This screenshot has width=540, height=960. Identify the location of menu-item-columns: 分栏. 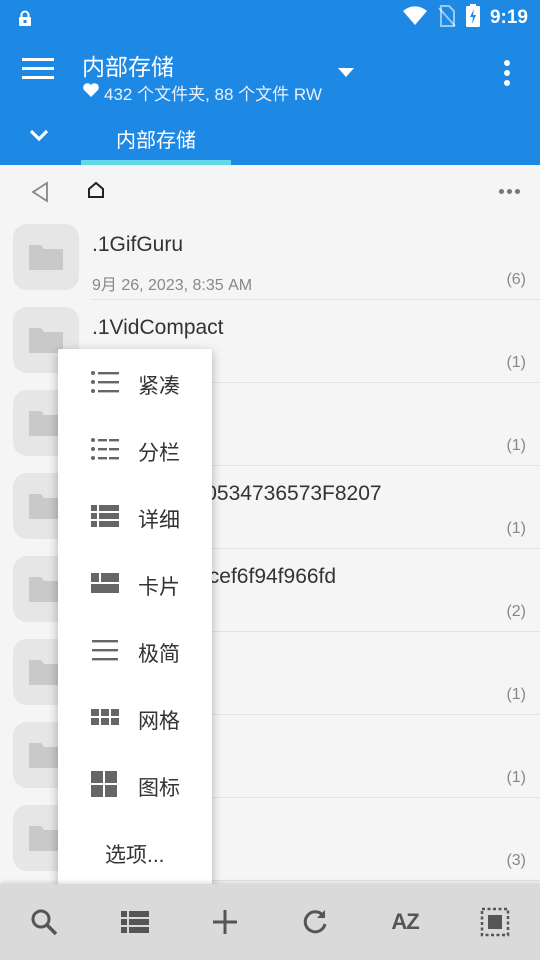
(135, 449).